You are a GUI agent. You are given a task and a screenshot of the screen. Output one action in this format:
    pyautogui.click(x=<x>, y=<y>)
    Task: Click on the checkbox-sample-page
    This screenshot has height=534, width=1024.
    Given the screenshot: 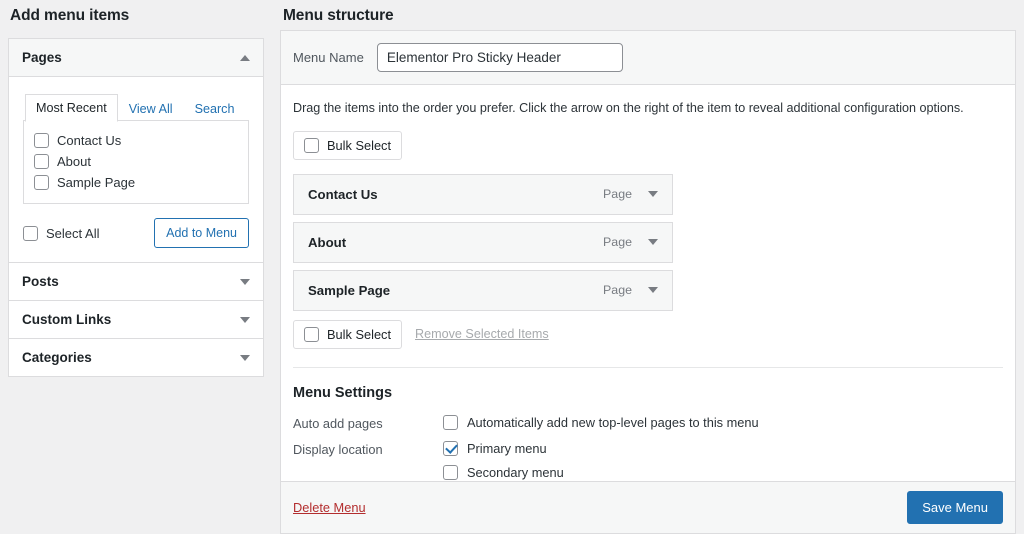 What is the action you would take?
    pyautogui.click(x=41, y=182)
    